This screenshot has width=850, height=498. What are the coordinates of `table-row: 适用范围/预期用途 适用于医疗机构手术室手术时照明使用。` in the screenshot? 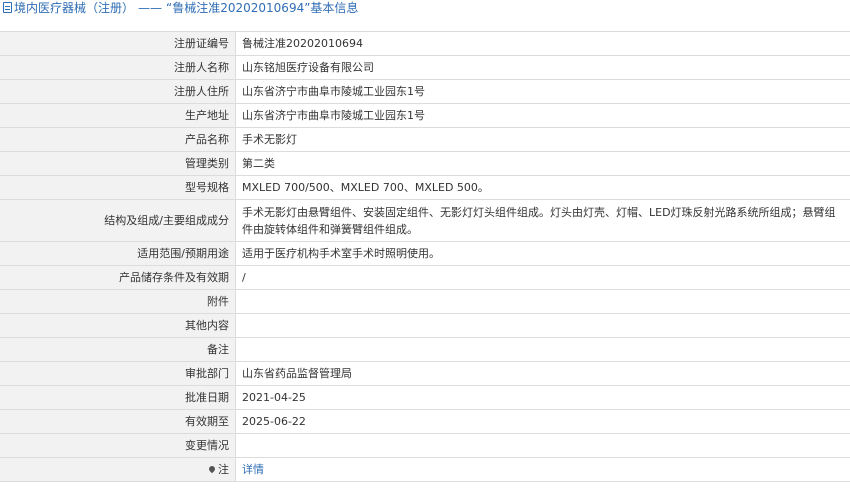 It's located at (425, 253).